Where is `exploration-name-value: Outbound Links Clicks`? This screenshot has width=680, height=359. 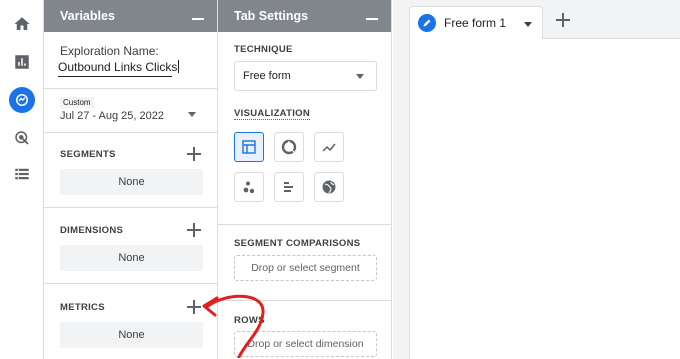
exploration-name-value: Outbound Links Clicks is located at coordinates (118, 67).